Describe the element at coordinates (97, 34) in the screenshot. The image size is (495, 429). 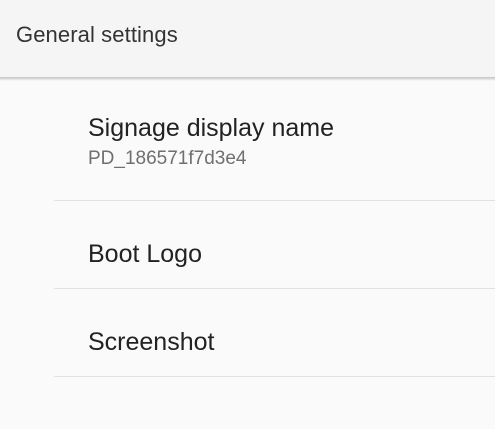
I see `page-title: General settings` at that location.